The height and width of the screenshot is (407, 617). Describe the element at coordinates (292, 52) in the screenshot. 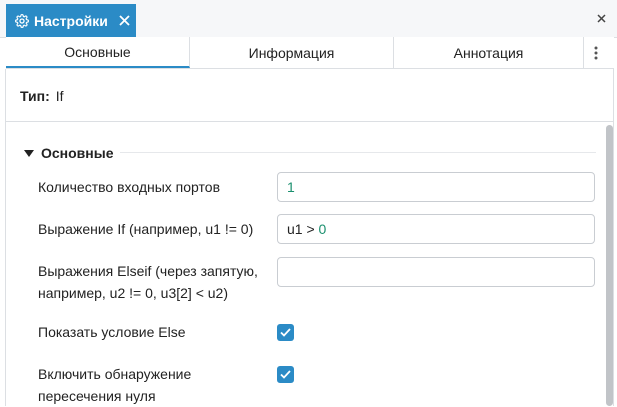

I see `tab-info: Информация` at that location.